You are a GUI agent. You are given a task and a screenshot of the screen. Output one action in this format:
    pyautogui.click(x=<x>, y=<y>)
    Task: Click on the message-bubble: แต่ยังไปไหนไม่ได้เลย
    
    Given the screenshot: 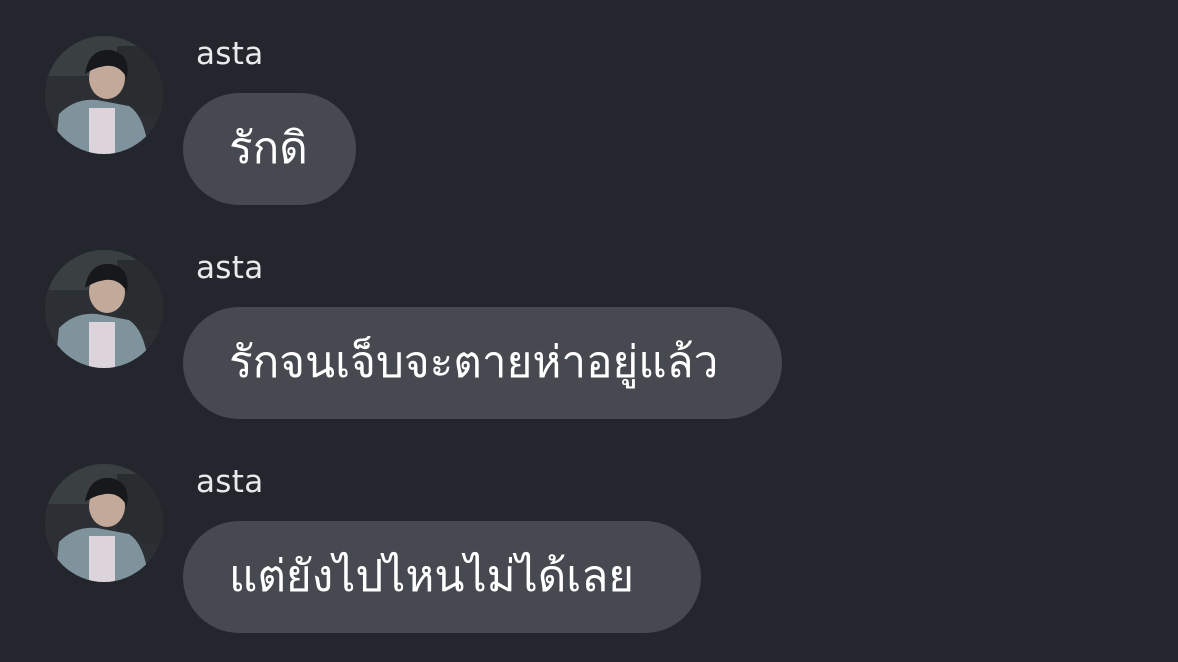 What is the action you would take?
    pyautogui.click(x=442, y=577)
    